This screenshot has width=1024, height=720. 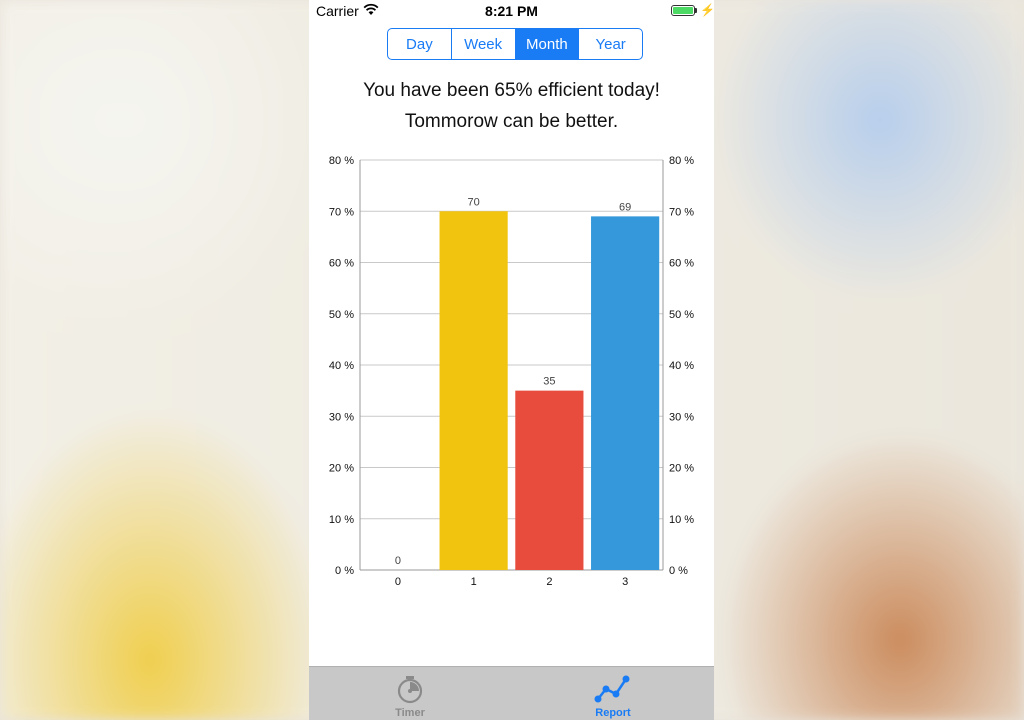 I want to click on y-tick-label-left: 50 %, so click(x=341, y=315).